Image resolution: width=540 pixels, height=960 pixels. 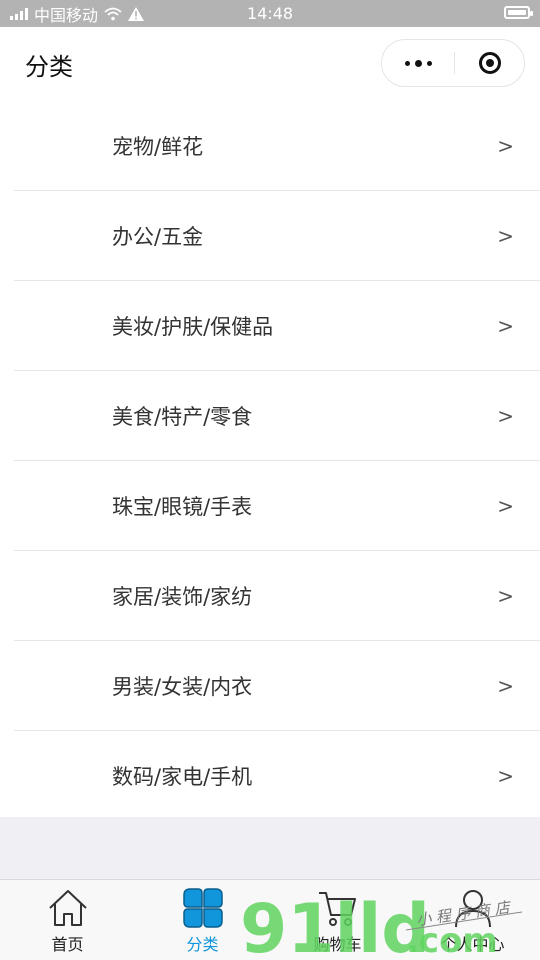 I want to click on category-row-apparel: 男装/女装/内衣 >, so click(x=270, y=686).